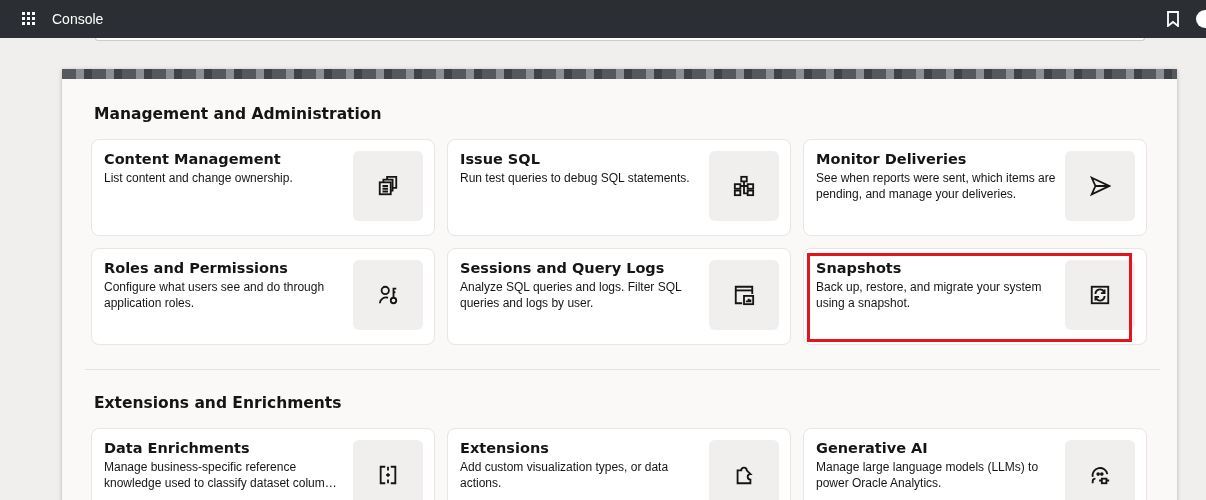 This screenshot has height=500, width=1206. I want to click on card-title: Content Management, so click(193, 159).